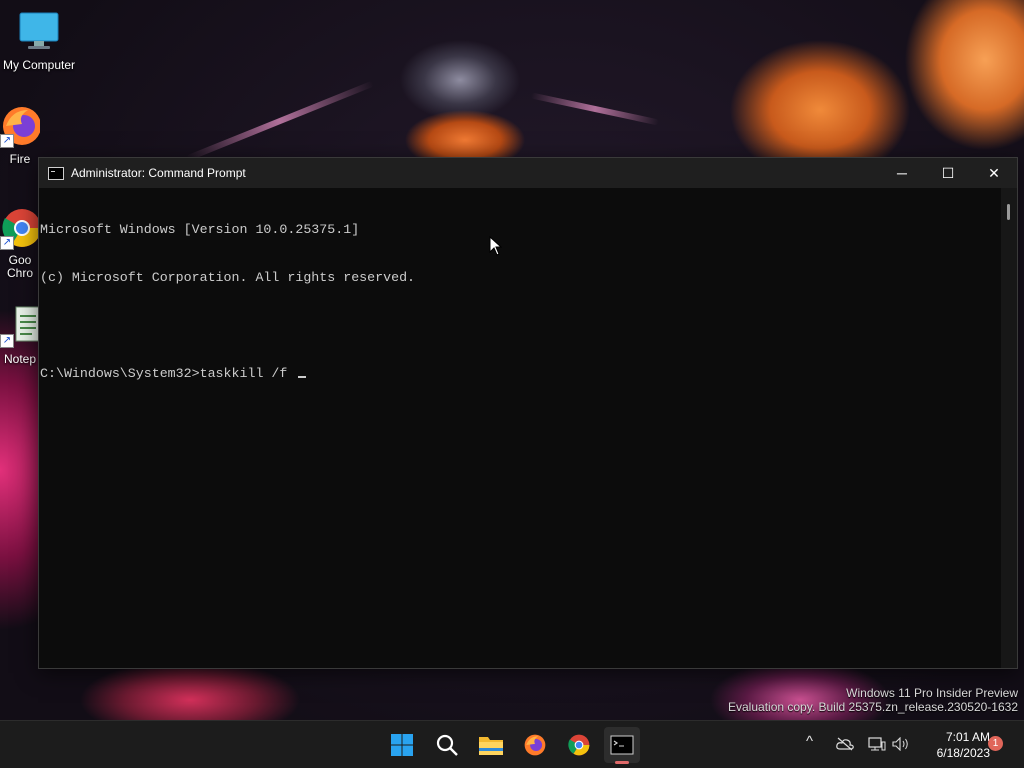 The width and height of the screenshot is (1024, 768). What do you see at coordinates (809, 741) in the screenshot?
I see `show-hidden-icons-button: ^` at bounding box center [809, 741].